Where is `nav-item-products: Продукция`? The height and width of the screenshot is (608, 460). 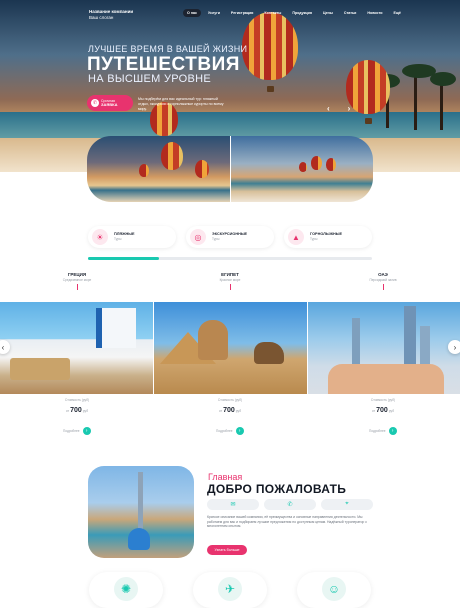 nav-item-products: Продукция is located at coordinates (302, 13).